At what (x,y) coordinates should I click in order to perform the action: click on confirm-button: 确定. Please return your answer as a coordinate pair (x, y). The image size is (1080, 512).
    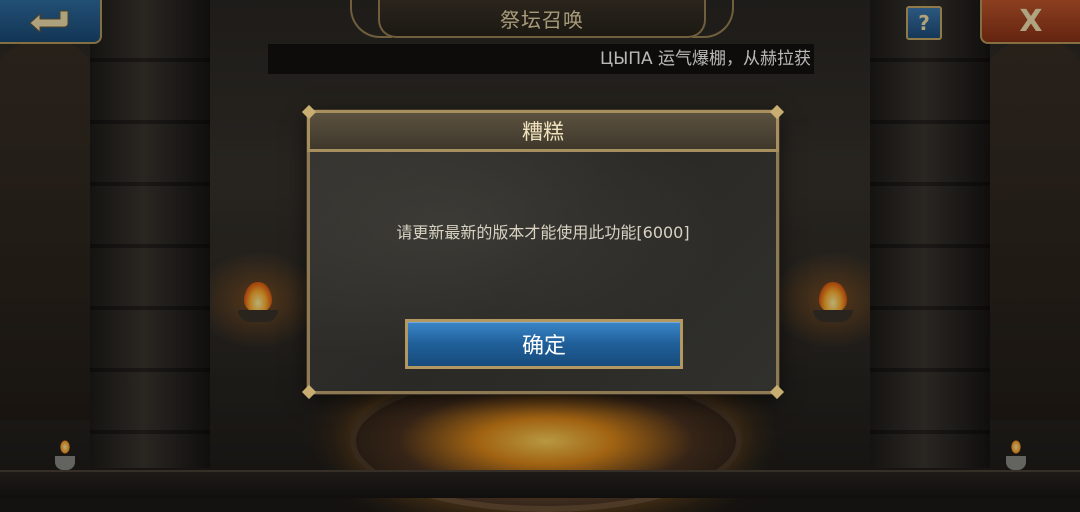
    Looking at the image, I should click on (544, 344).